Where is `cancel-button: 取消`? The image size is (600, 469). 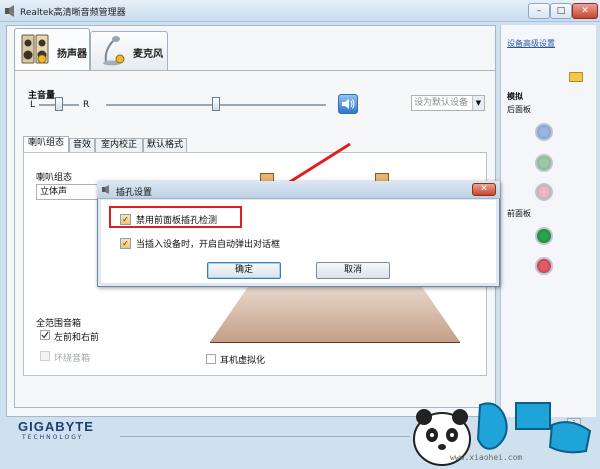 cancel-button: 取消 is located at coordinates (353, 270).